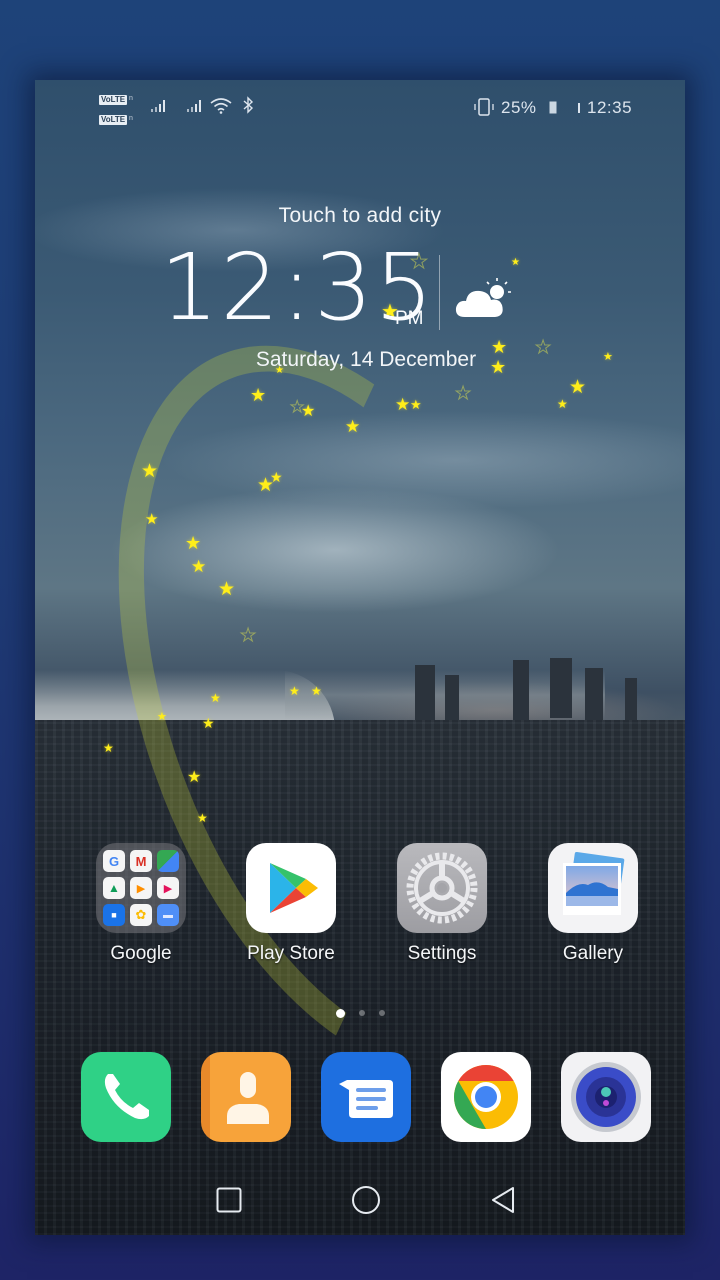  I want to click on dock-contacts, so click(246, 1097).